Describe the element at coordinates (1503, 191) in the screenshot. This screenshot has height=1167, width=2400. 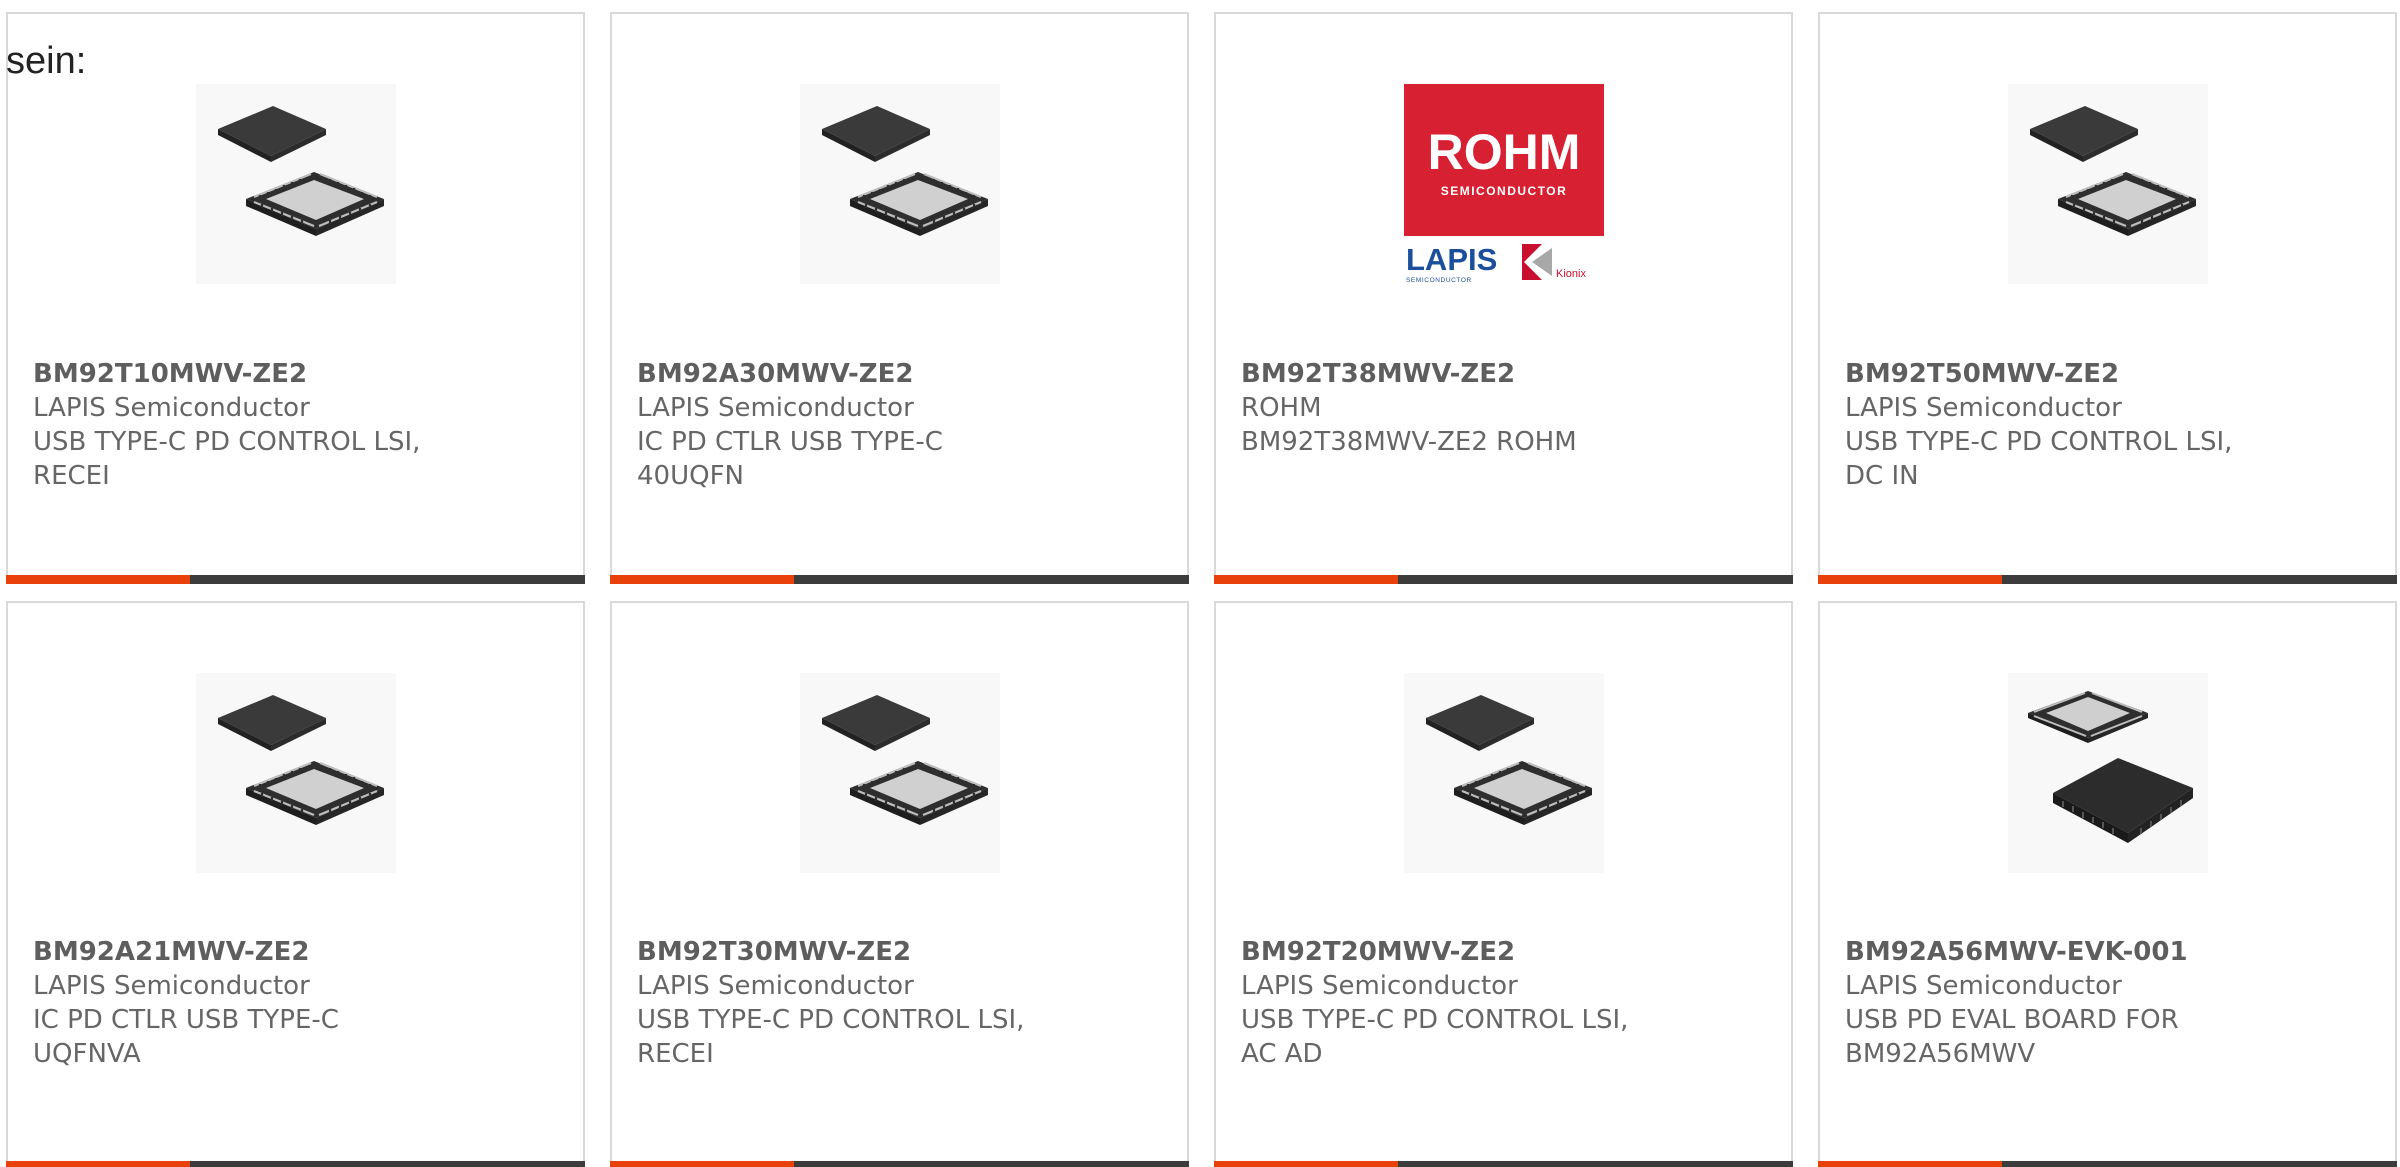
I see `rohm-logo-subtext: SEMICONDUCTOR` at that location.